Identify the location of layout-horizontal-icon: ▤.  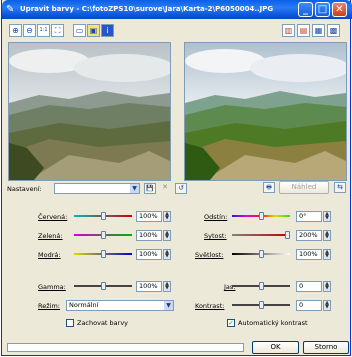
(303, 30).